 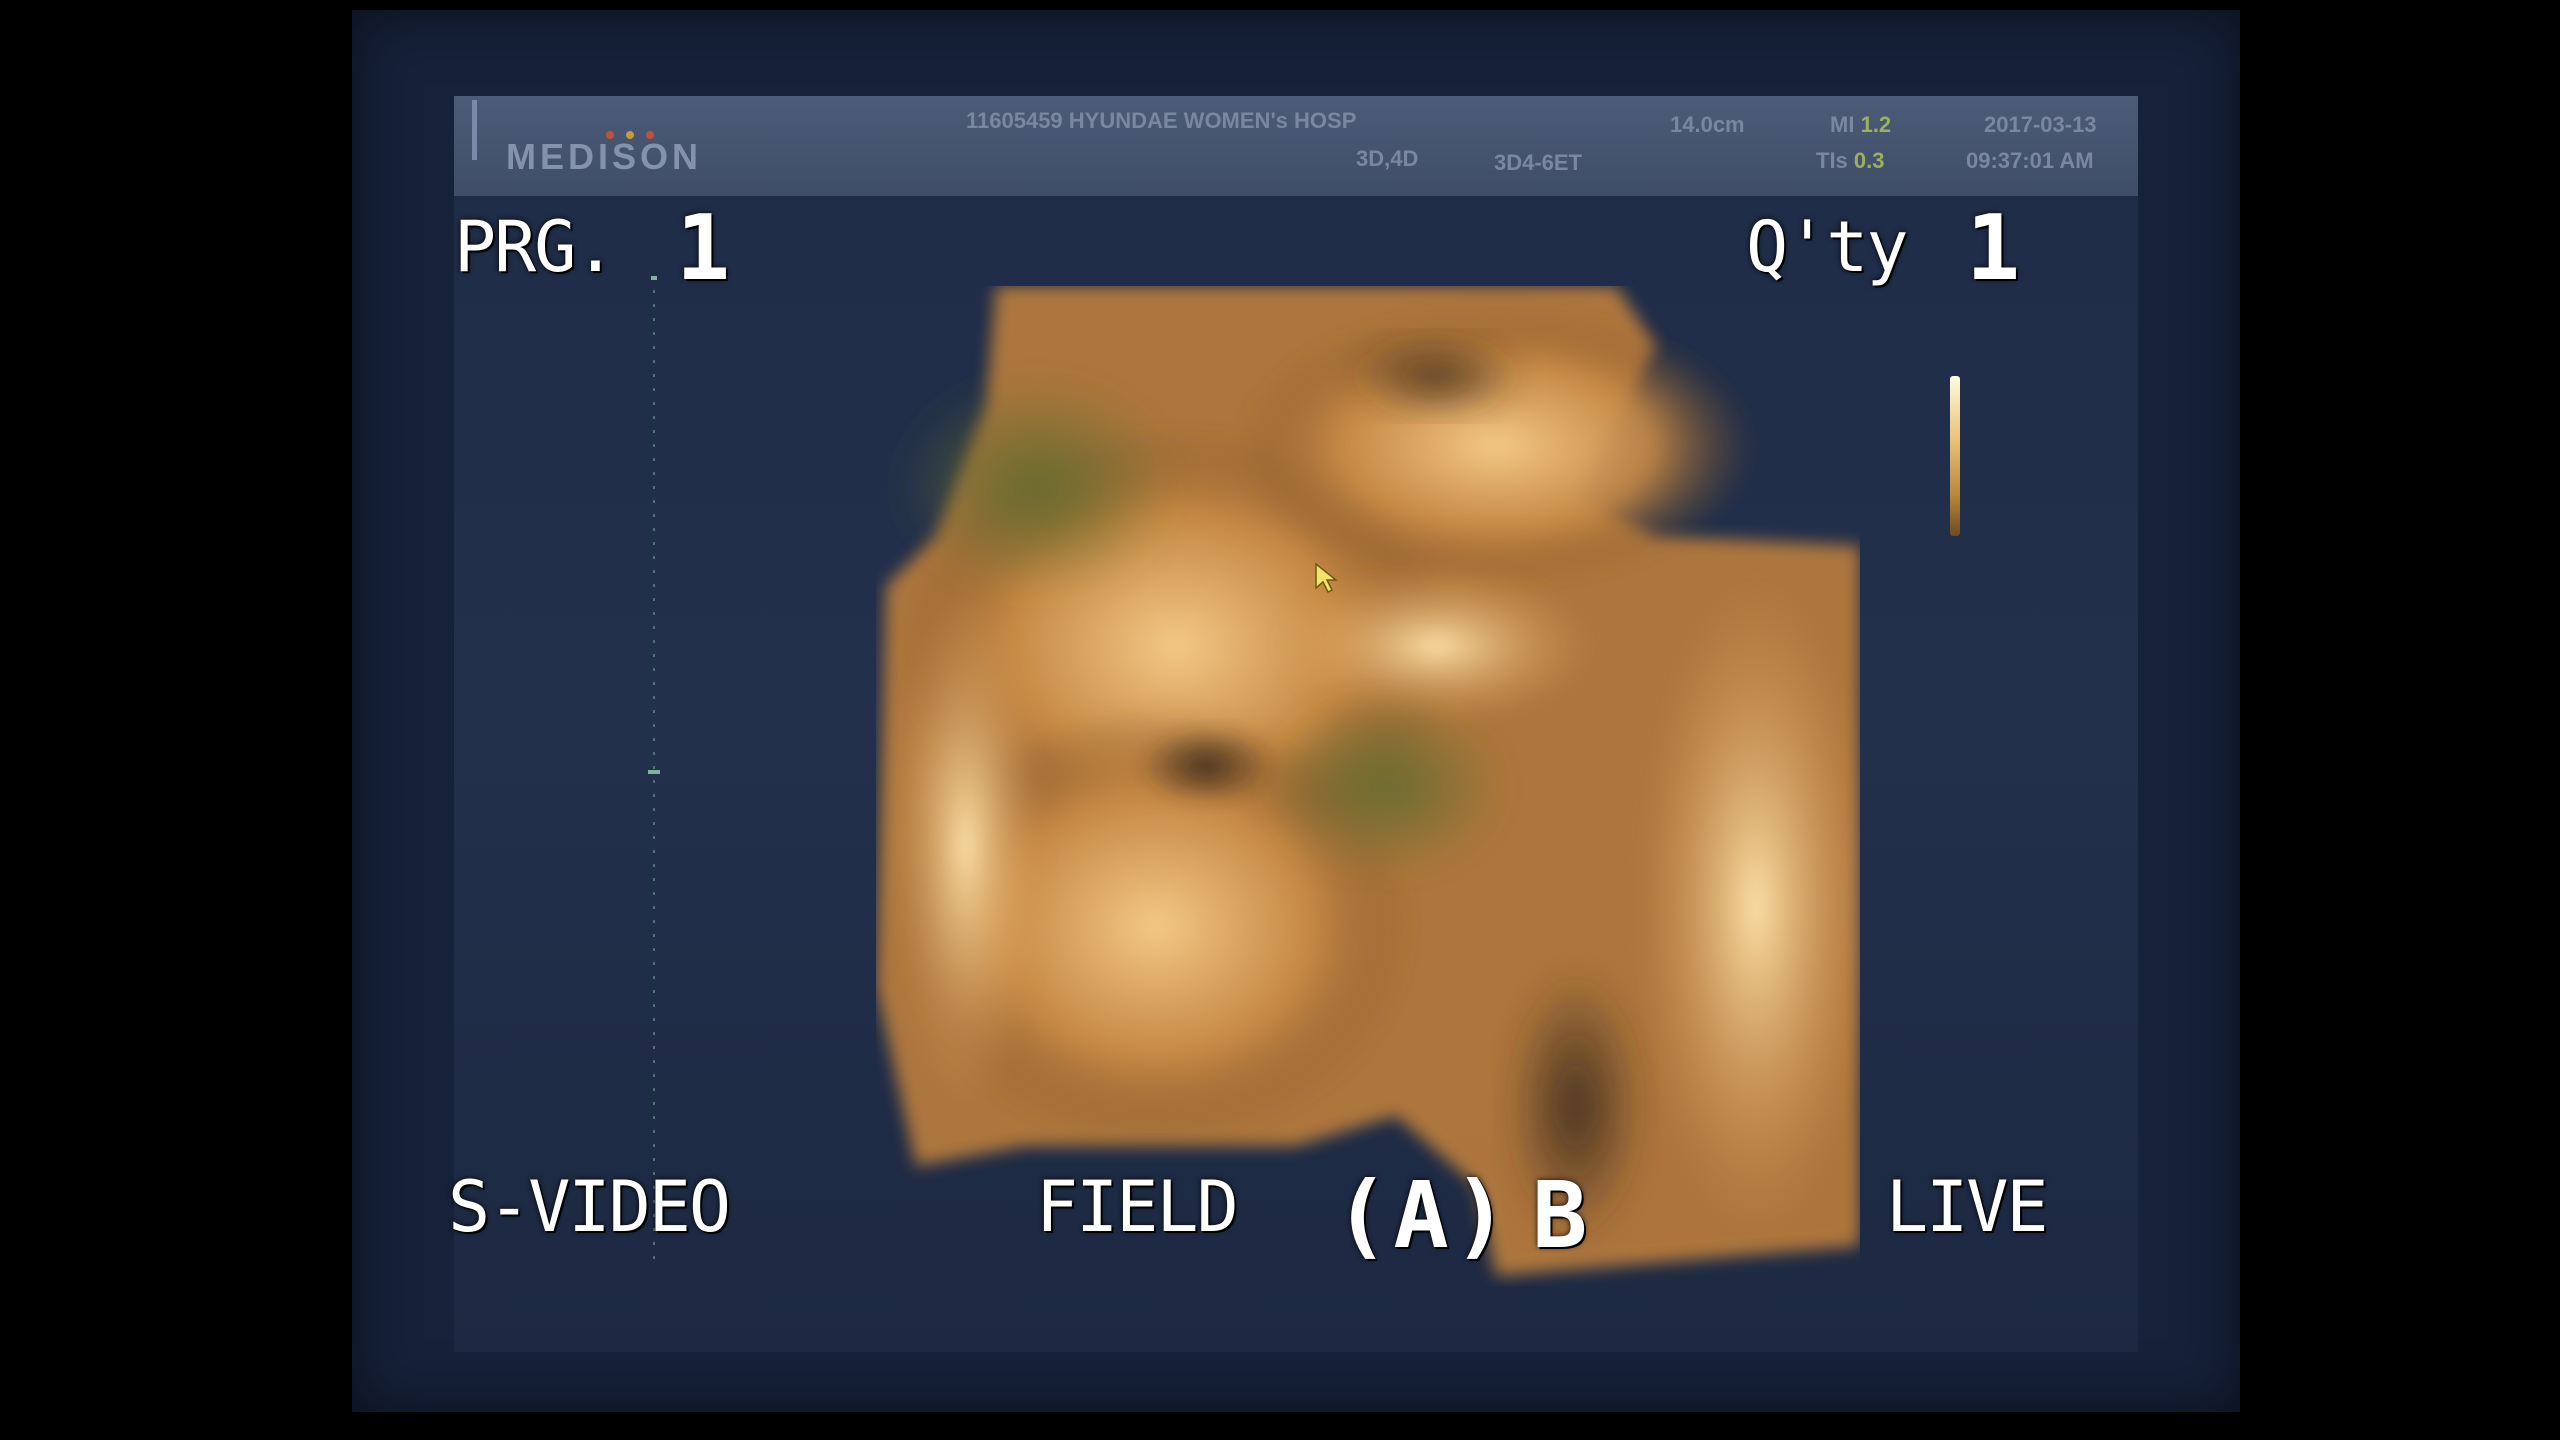 I want to click on brand-dots-icon, so click(x=646, y=131).